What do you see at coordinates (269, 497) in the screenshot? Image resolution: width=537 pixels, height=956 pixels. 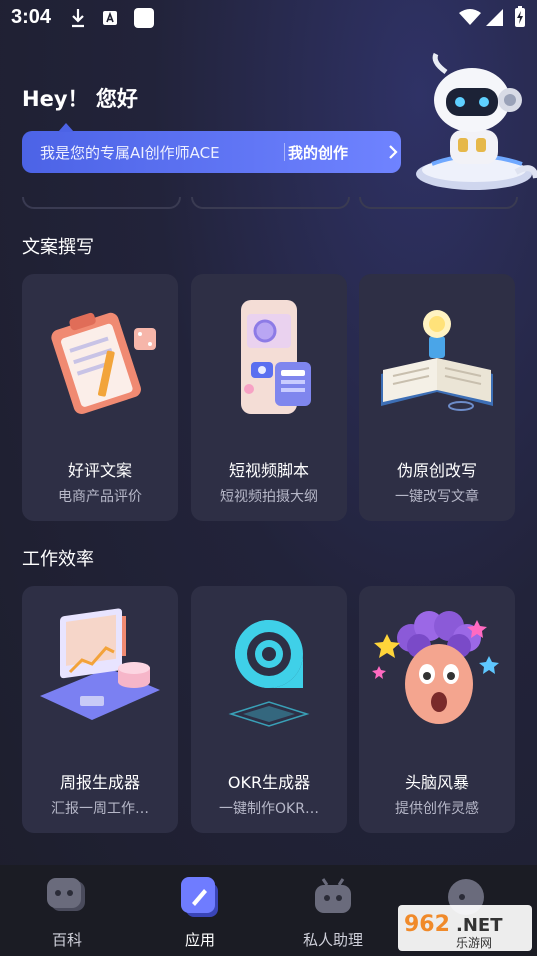 I see `card-subtitle: 短视频拍摄大纲` at bounding box center [269, 497].